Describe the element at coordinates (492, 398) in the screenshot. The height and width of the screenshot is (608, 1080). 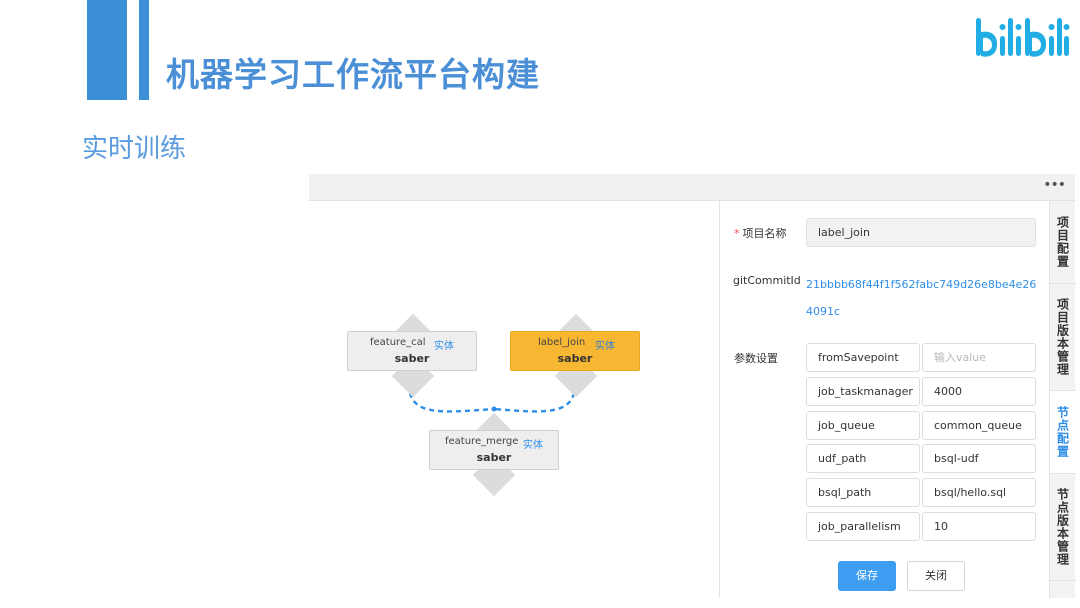
I see `edge-lines` at that location.